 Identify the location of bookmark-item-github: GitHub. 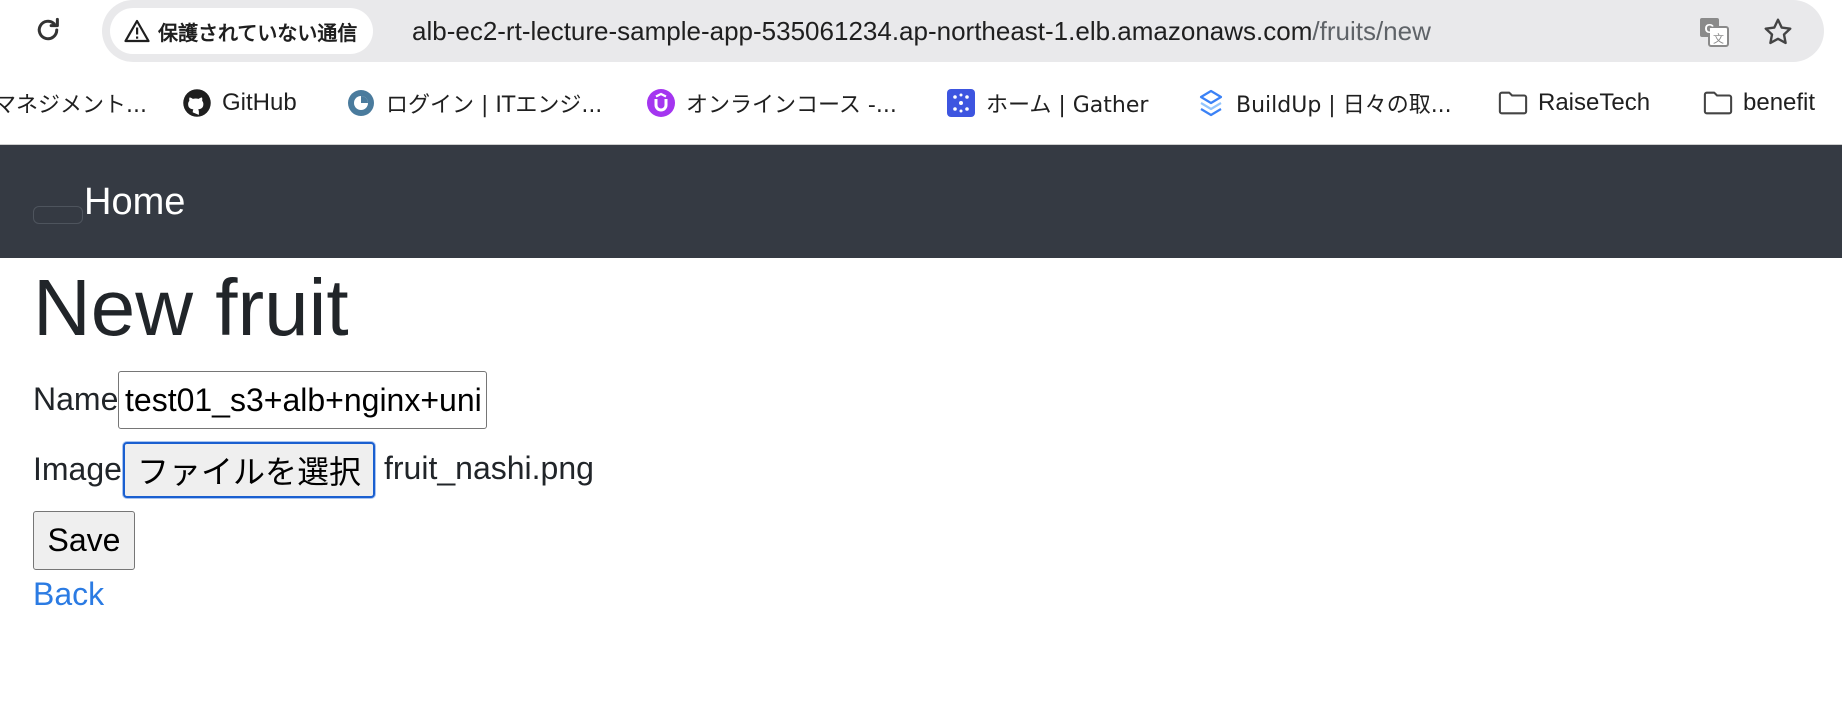
(239, 103).